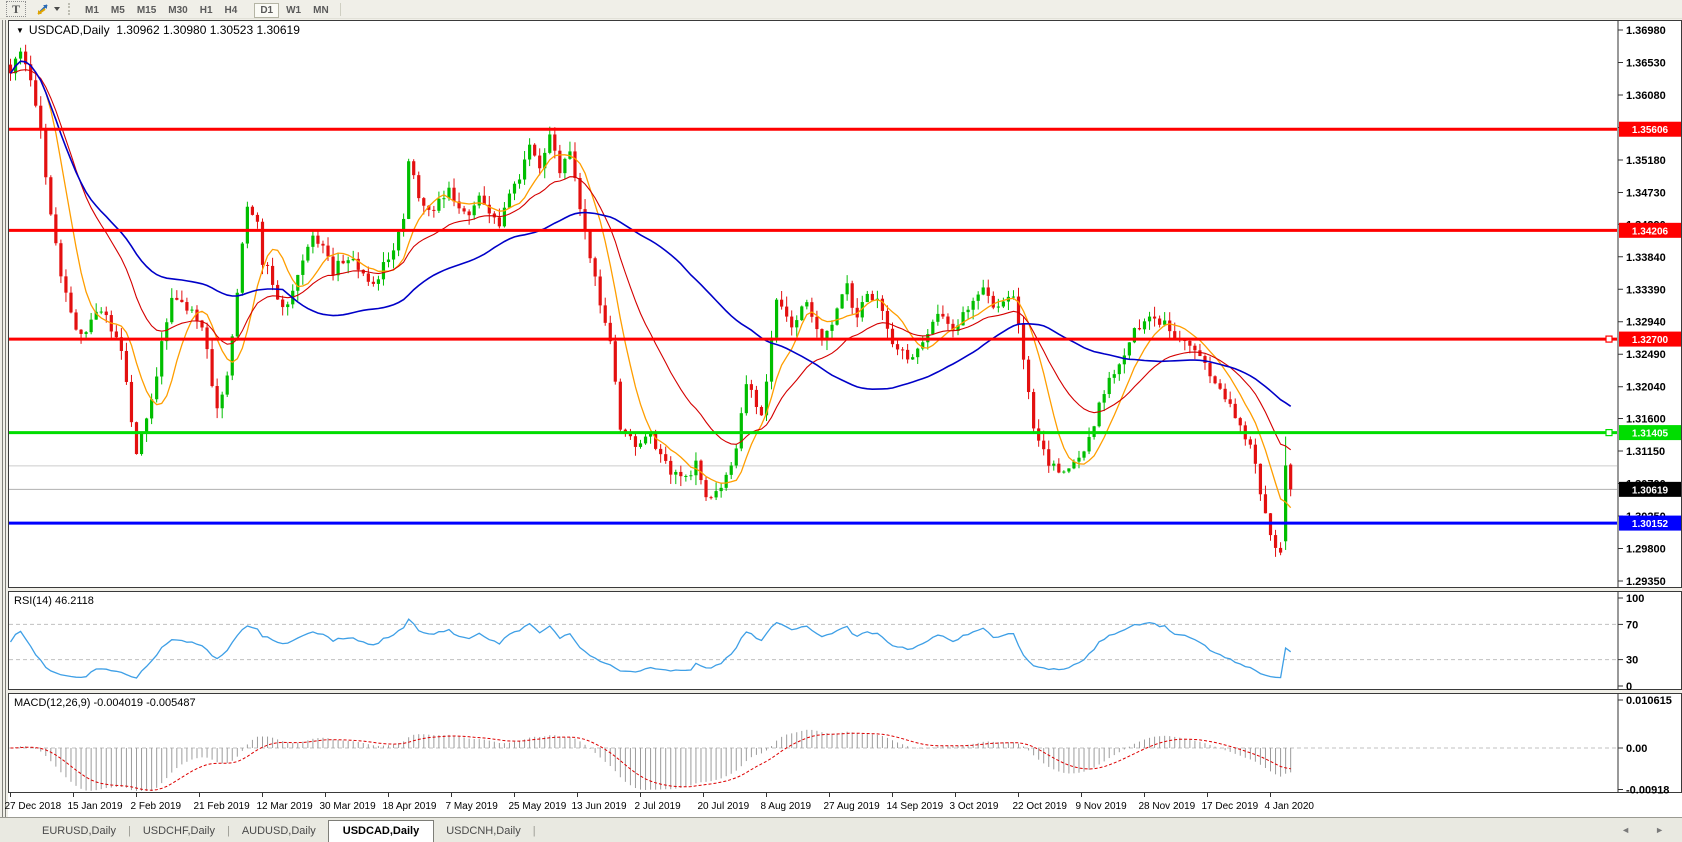  Describe the element at coordinates (105, 703) in the screenshot. I see `macd-label: MACD(12,26,9) -0.004019 -0.005487` at that location.